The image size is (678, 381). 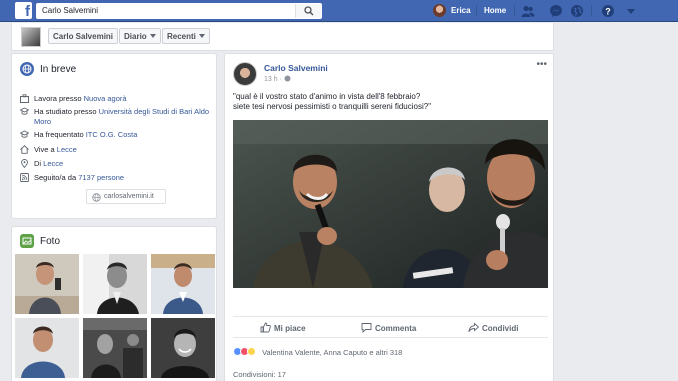 What do you see at coordinates (179, 11) in the screenshot?
I see `search-box: Carlo Salvemini` at bounding box center [179, 11].